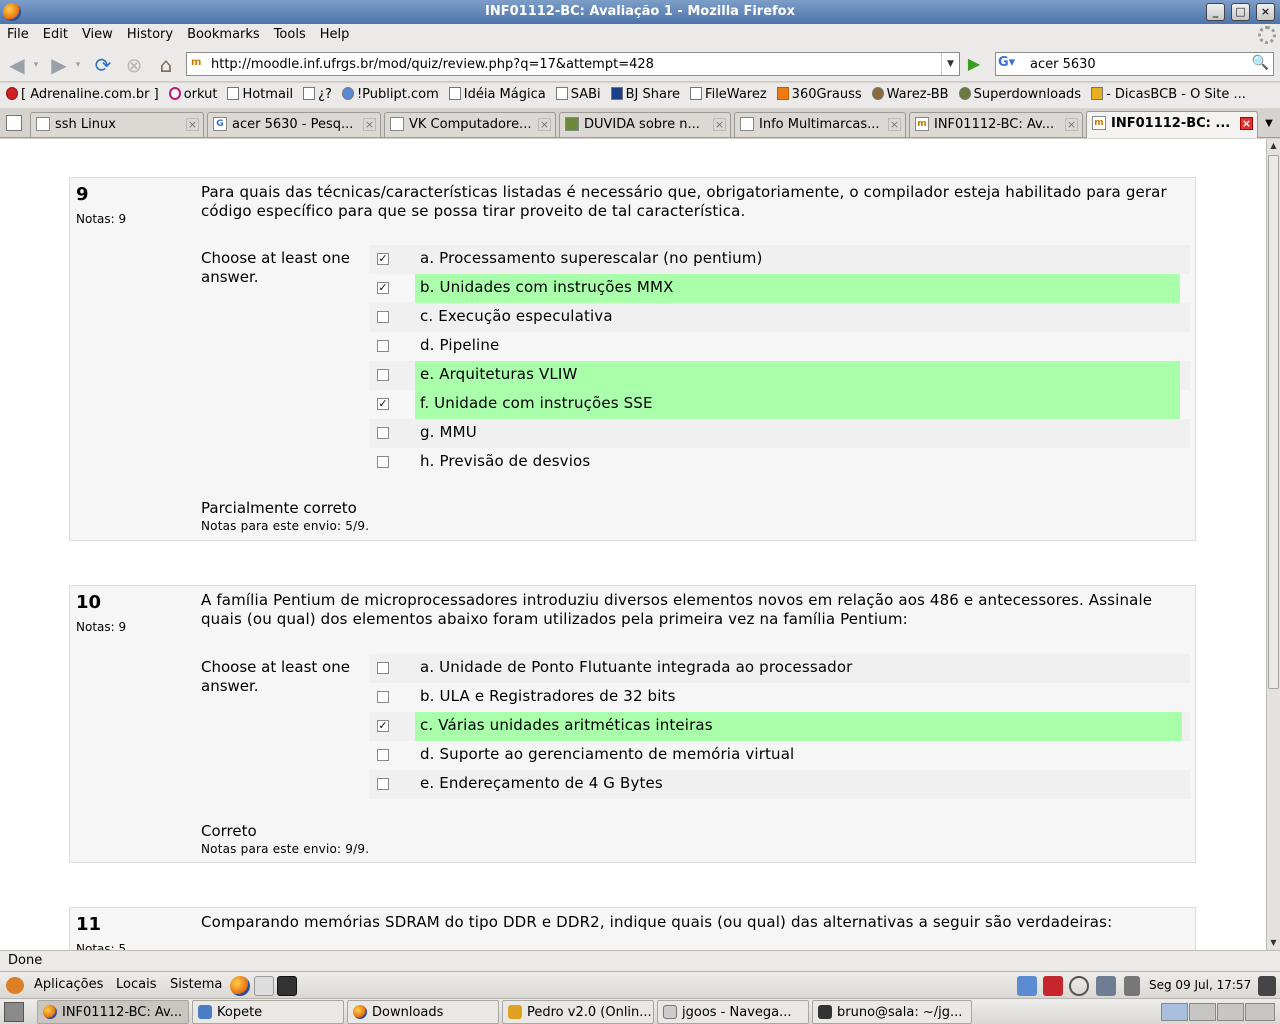  I want to click on bookmark-item: Hotmail, so click(259, 92).